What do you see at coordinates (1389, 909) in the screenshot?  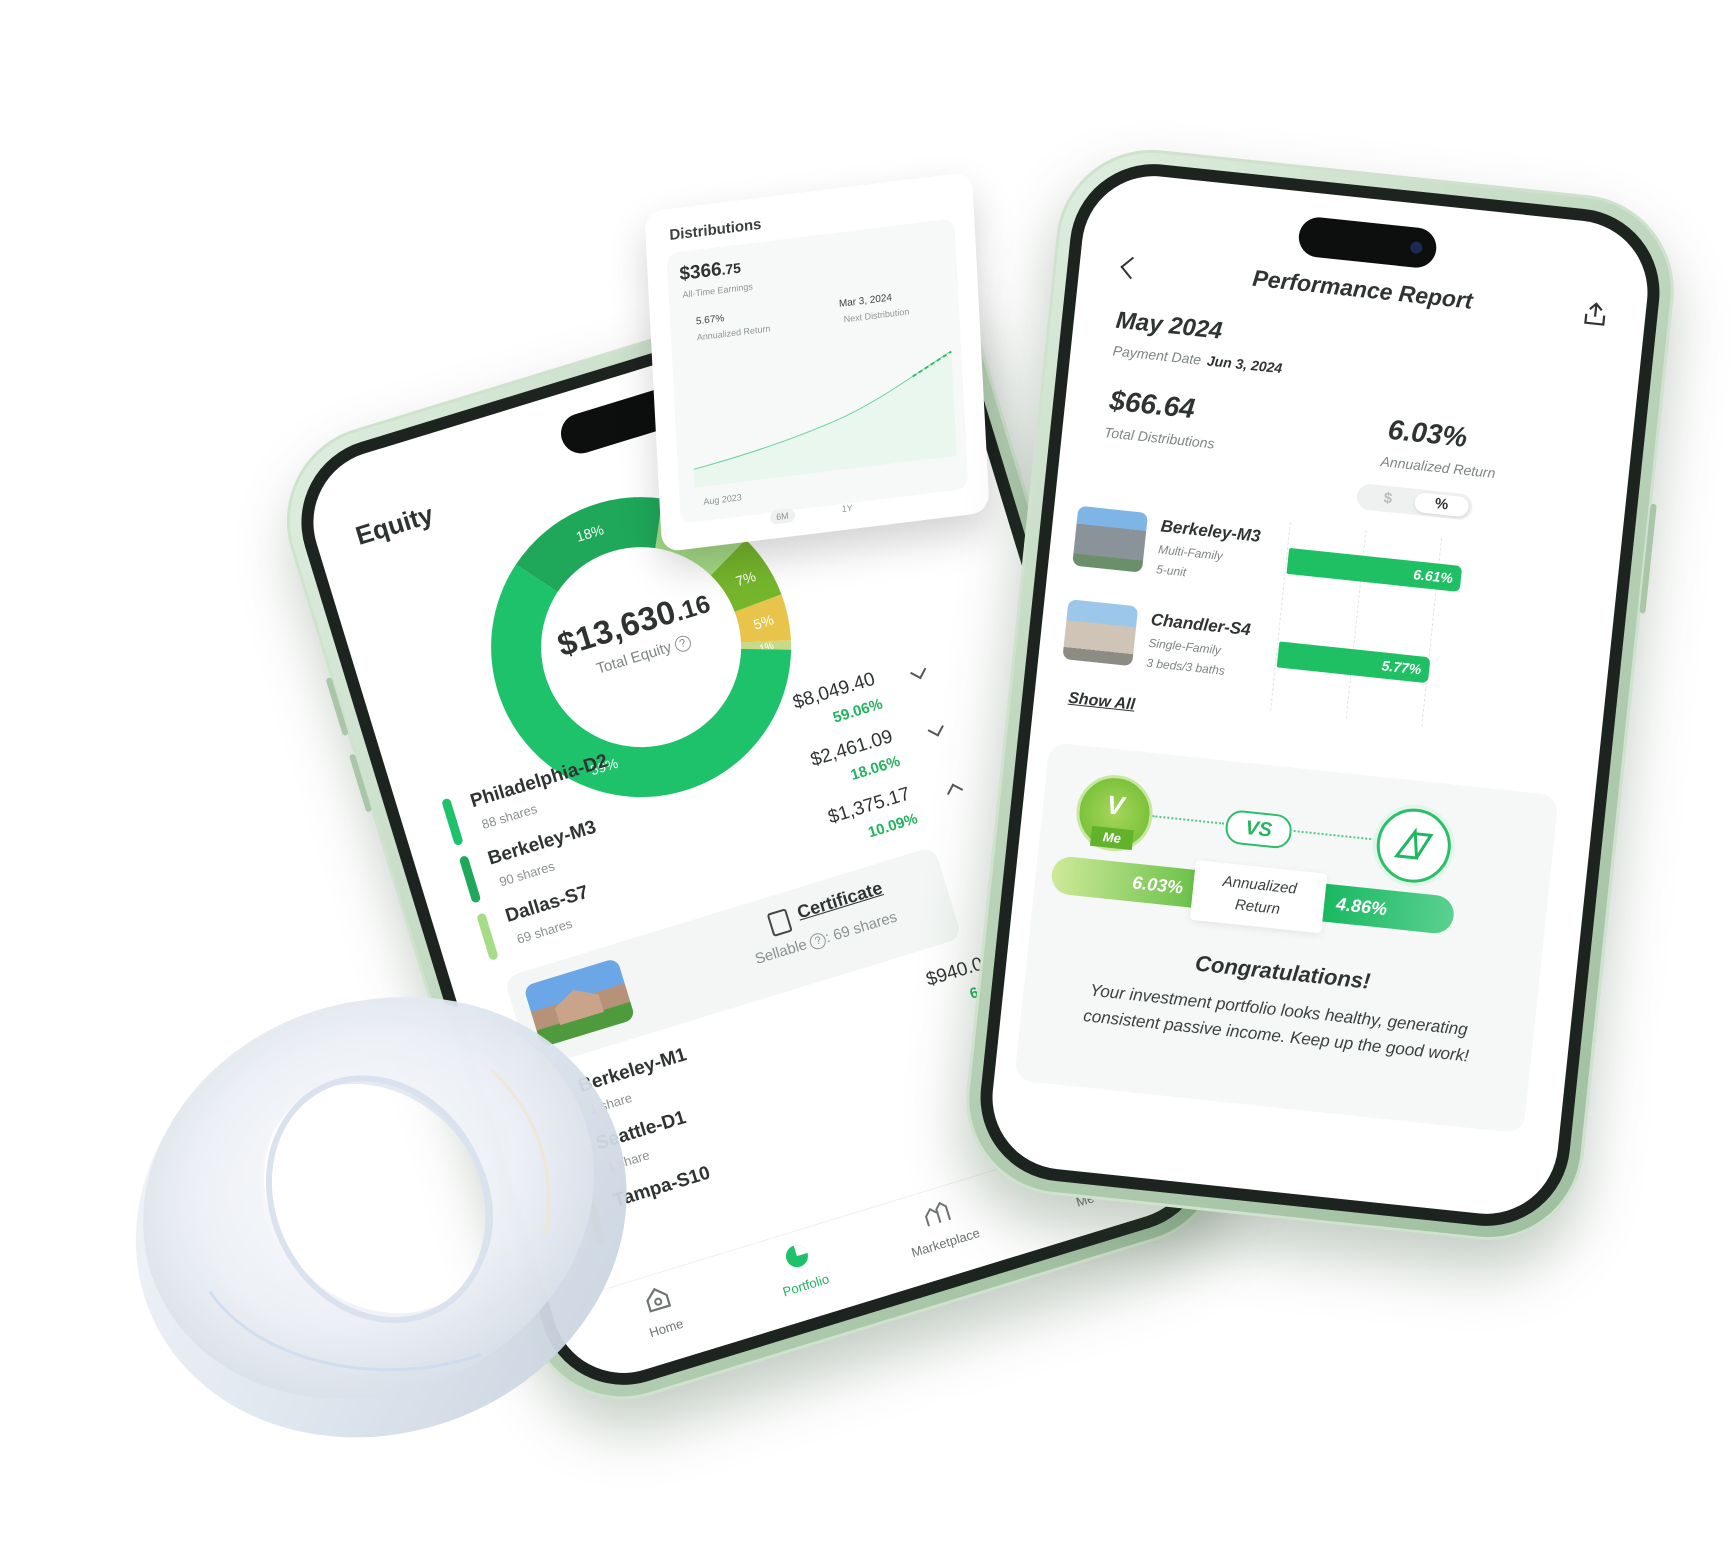 I see `benchmark-return-bar: 4.86%` at bounding box center [1389, 909].